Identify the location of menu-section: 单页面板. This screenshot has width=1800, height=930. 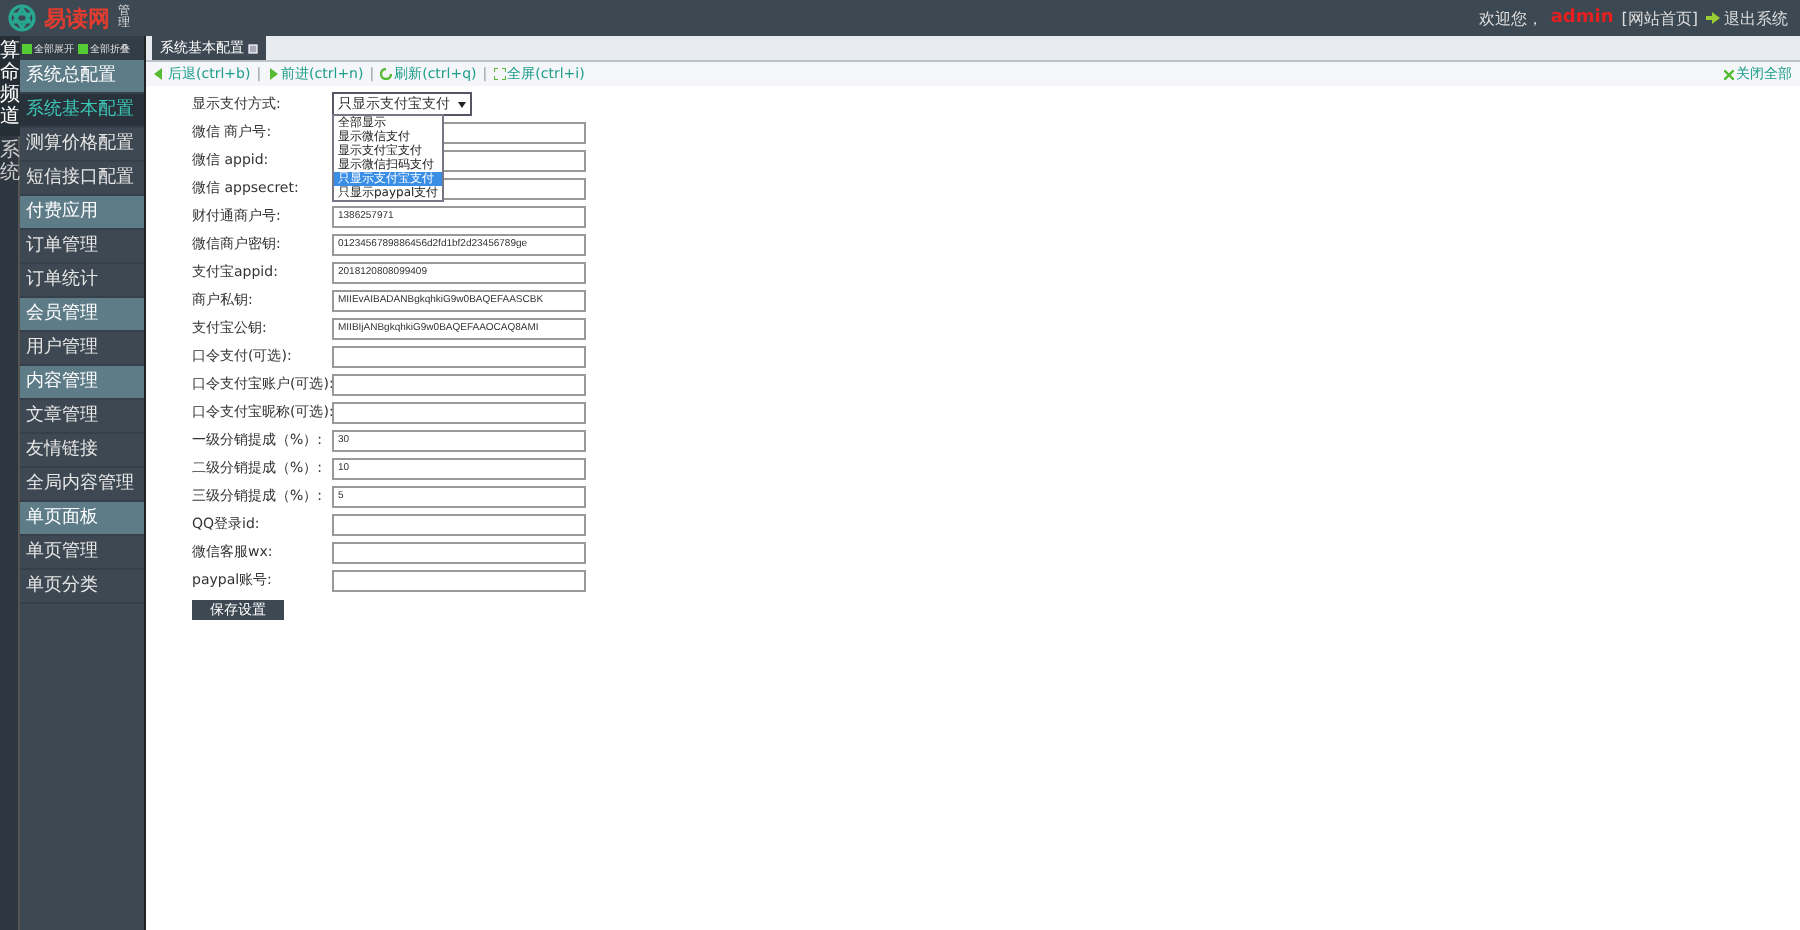
(82, 519).